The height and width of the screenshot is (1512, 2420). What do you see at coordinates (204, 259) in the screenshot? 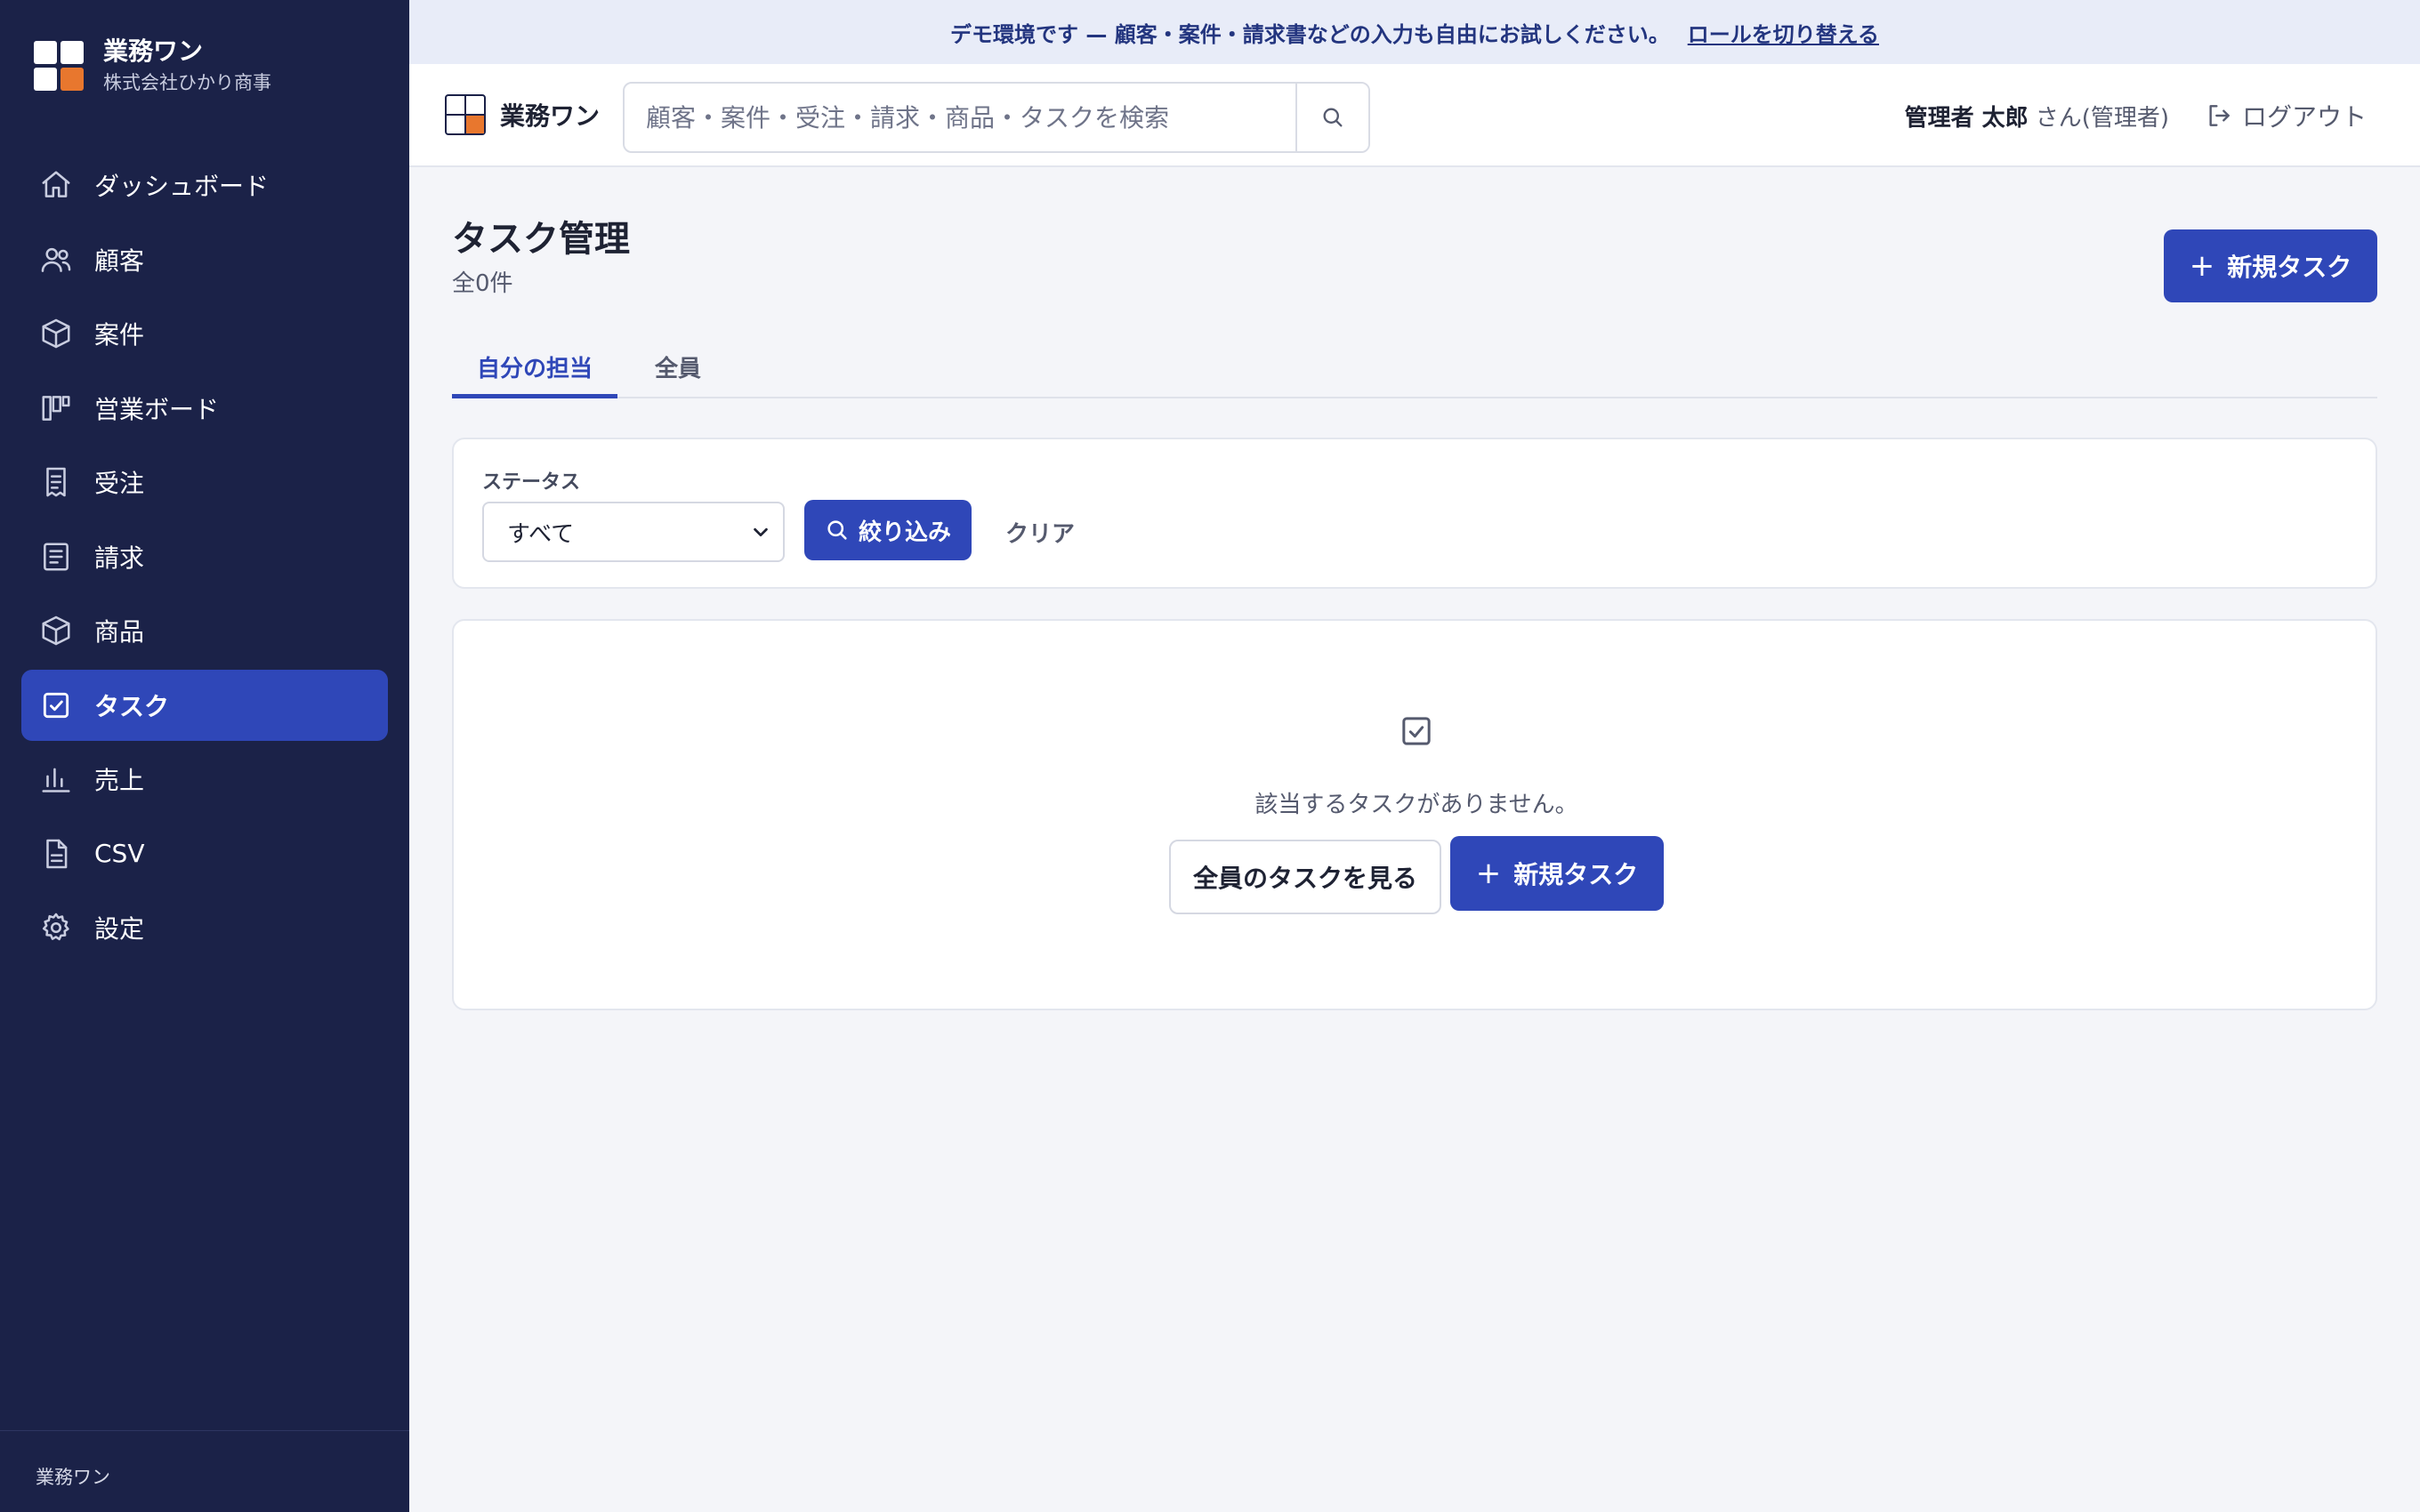
I see `sidebar-item-customers: 顧客` at bounding box center [204, 259].